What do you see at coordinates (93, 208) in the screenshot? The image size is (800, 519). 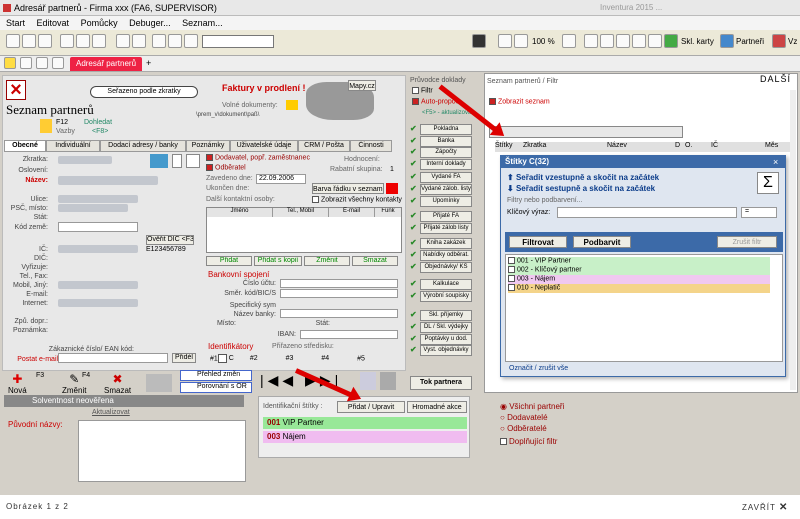 I see `psc-value` at bounding box center [93, 208].